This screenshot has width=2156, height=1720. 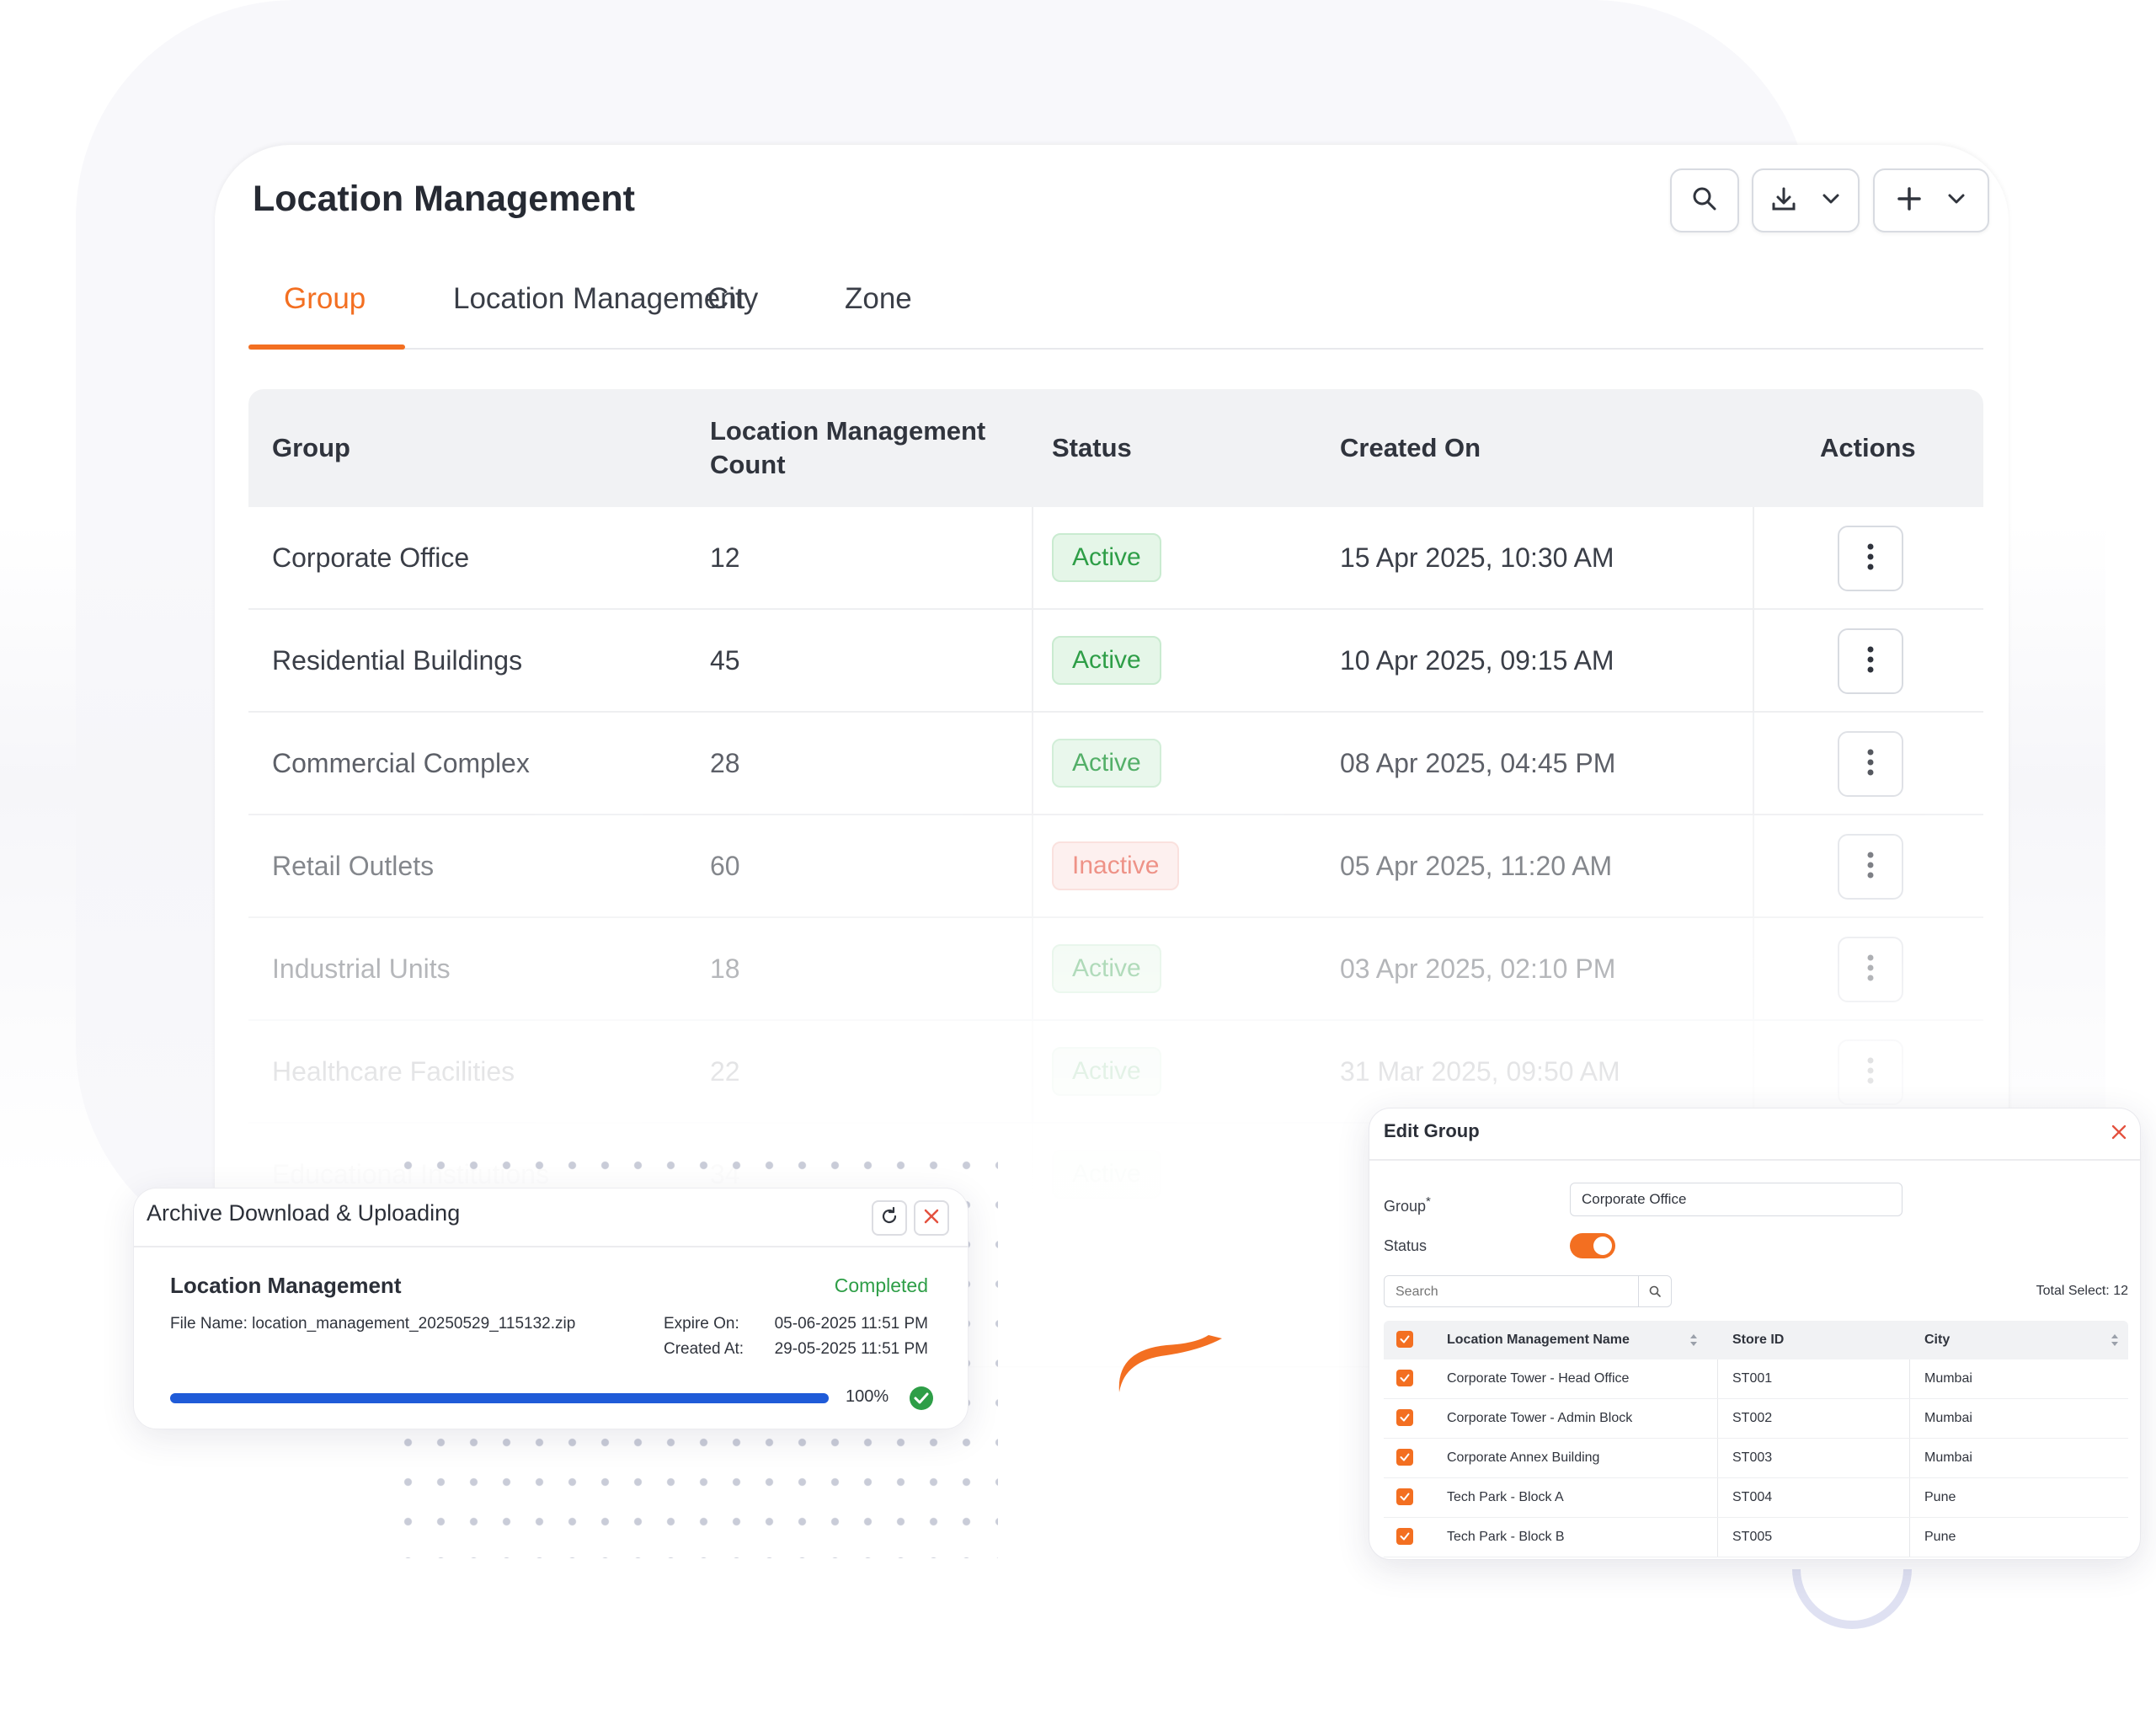 I want to click on more-vertical-icon, so click(x=1870, y=559).